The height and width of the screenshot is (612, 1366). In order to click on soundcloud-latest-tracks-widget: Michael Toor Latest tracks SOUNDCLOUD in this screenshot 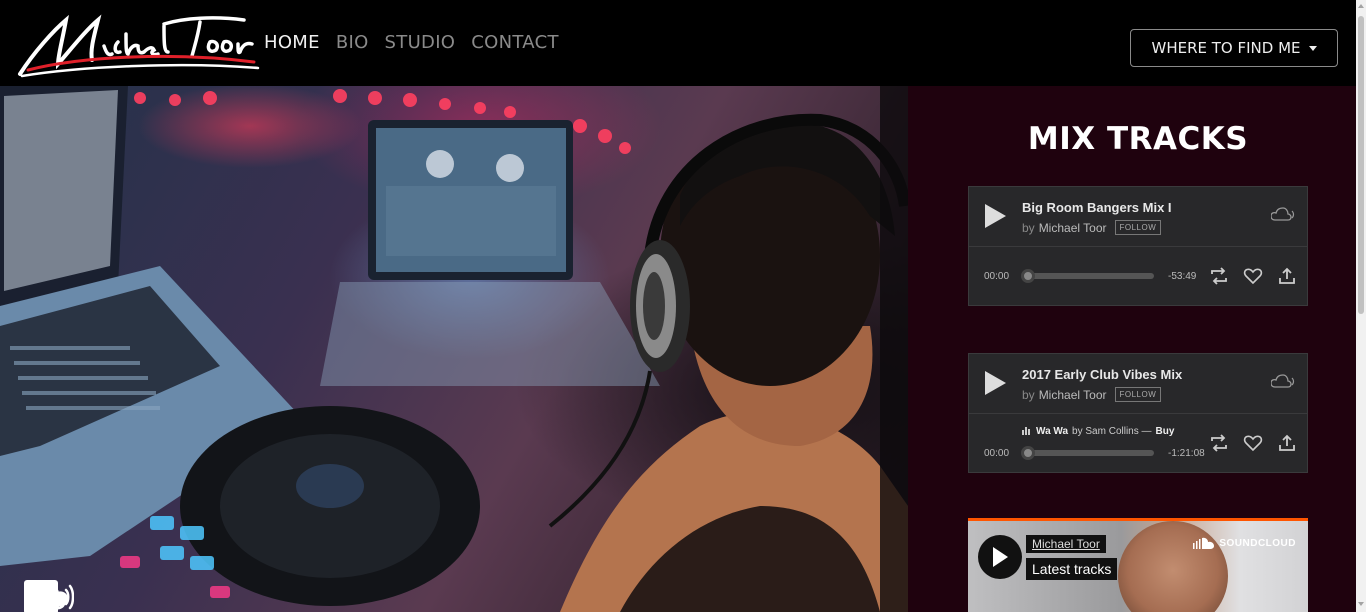, I will do `click(1138, 565)`.